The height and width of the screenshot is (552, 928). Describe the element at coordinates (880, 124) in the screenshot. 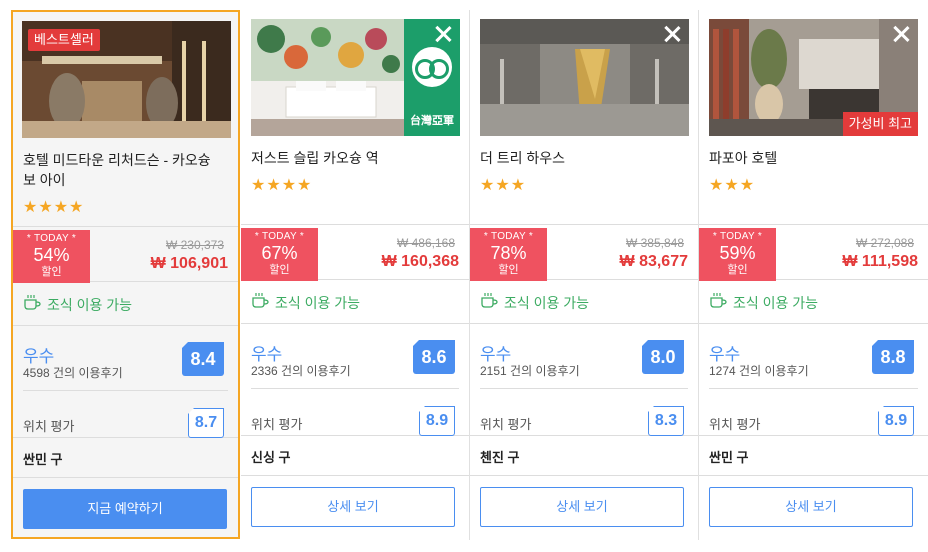

I see `best-value-badge: 가성비 최고` at that location.